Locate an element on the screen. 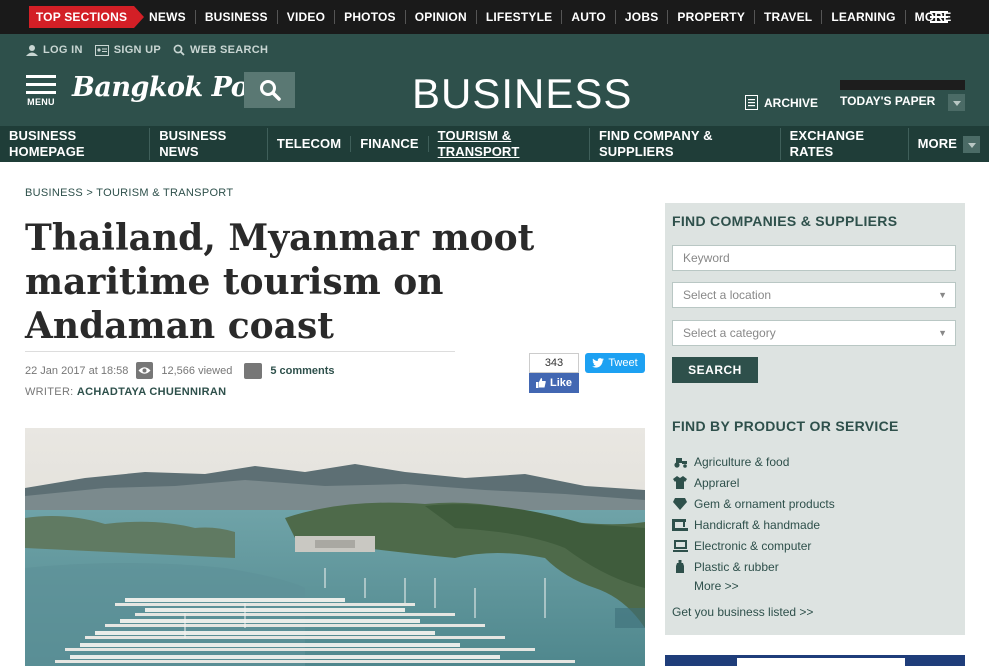 This screenshot has width=989, height=666. archive-label: ARCHIVE is located at coordinates (791, 102).